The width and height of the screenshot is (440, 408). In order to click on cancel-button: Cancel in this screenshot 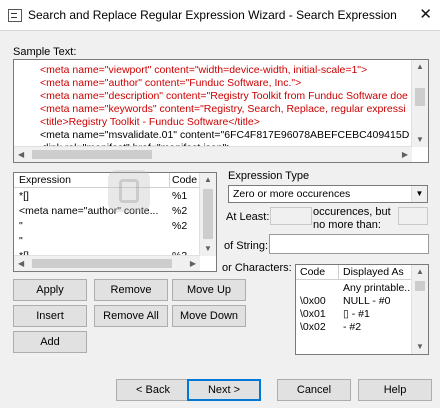, I will do `click(314, 390)`.